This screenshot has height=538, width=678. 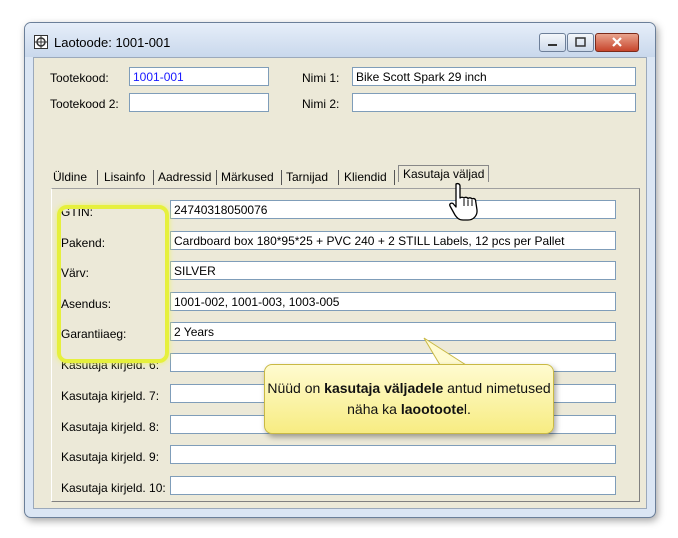 What do you see at coordinates (365, 177) in the screenshot?
I see `tab-kliendid: Kliendid` at bounding box center [365, 177].